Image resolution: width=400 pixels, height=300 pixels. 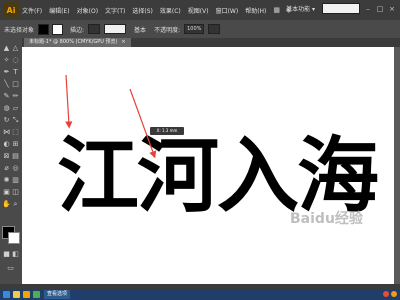 What do you see at coordinates (58, 29) in the screenshot?
I see `stroke-swatch` at bounding box center [58, 29].